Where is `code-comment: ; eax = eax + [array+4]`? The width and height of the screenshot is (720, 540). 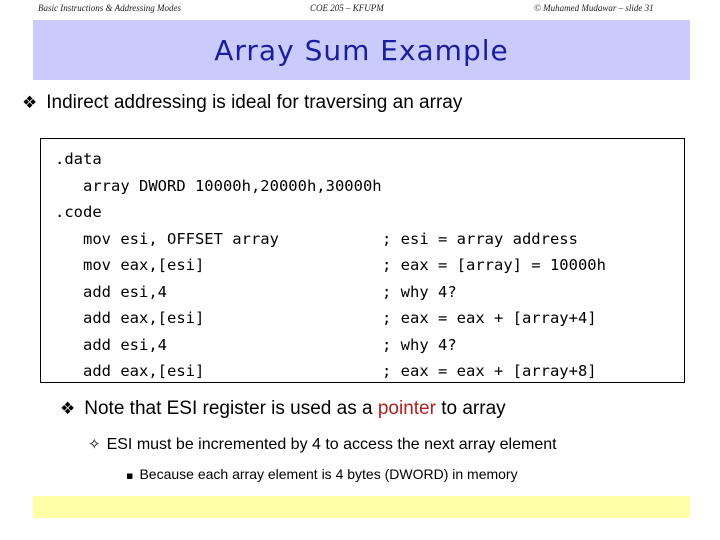 code-comment: ; eax = eax + [array+4] is located at coordinates (489, 318).